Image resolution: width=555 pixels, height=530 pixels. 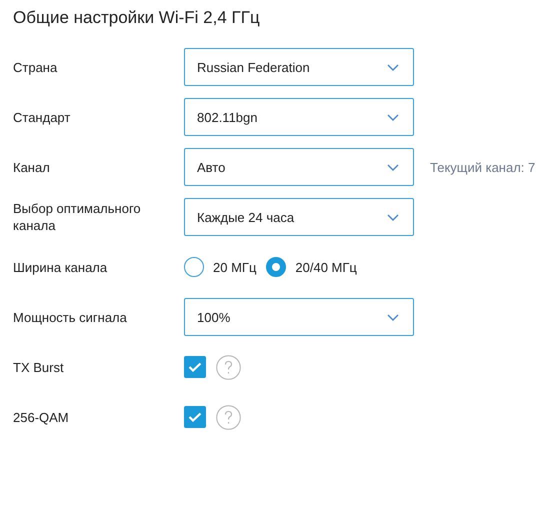 I want to click on dropdown: Каждые 24 часа, so click(x=299, y=217).